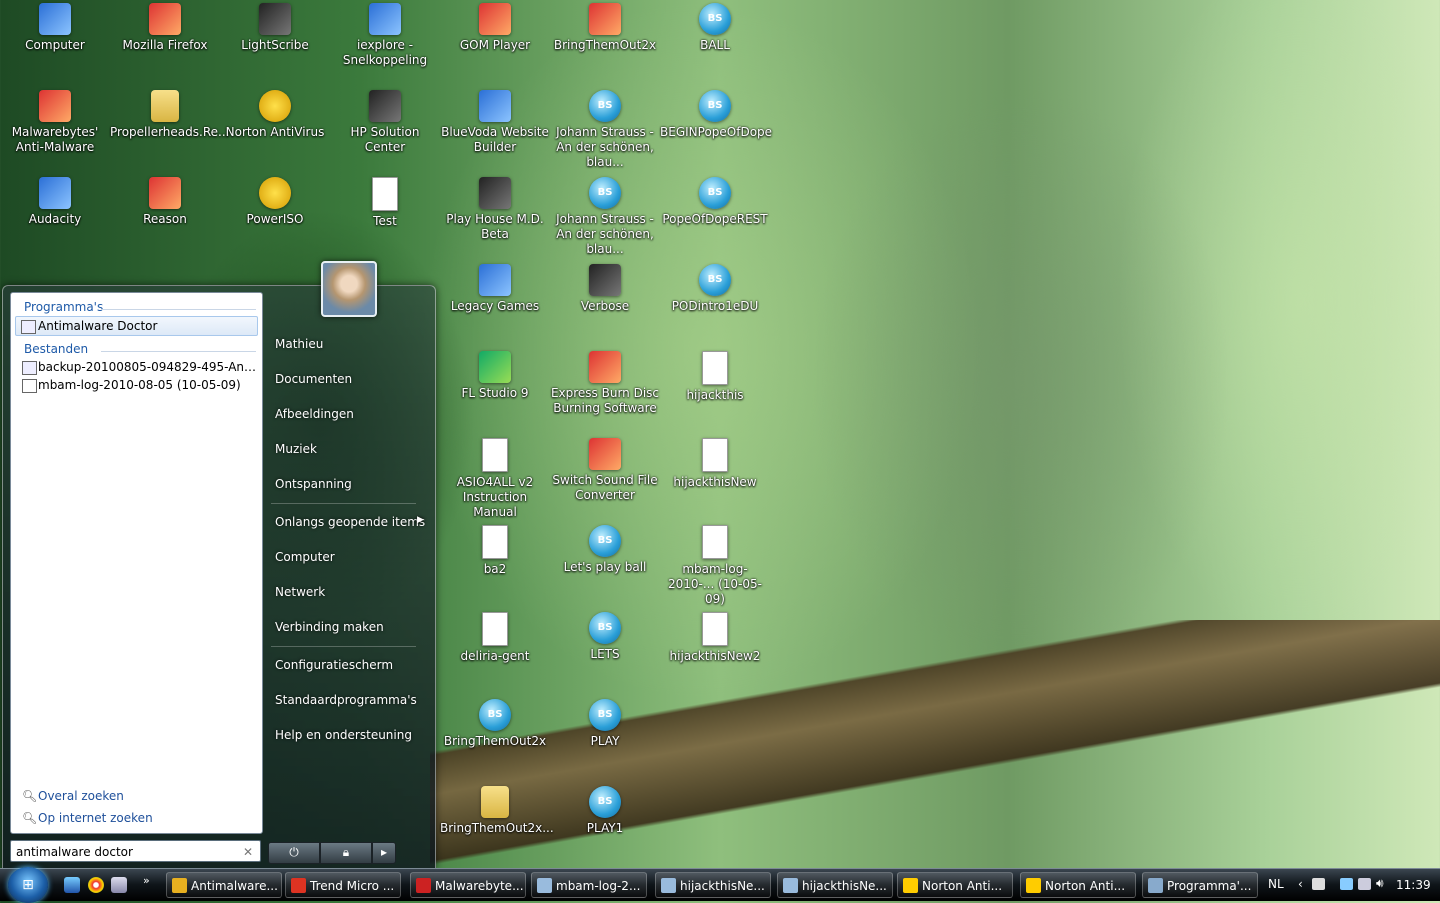 The image size is (1440, 903). Describe the element at coordinates (1346, 884) in the screenshot. I see `network-icon` at that location.